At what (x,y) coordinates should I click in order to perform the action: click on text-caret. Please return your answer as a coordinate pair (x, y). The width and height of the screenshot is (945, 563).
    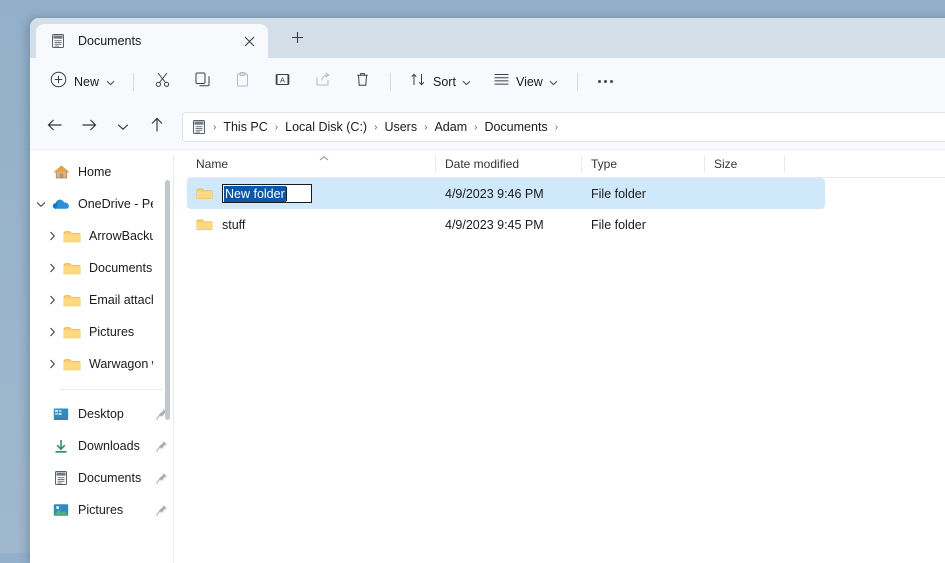
    Looking at the image, I should click on (286, 193).